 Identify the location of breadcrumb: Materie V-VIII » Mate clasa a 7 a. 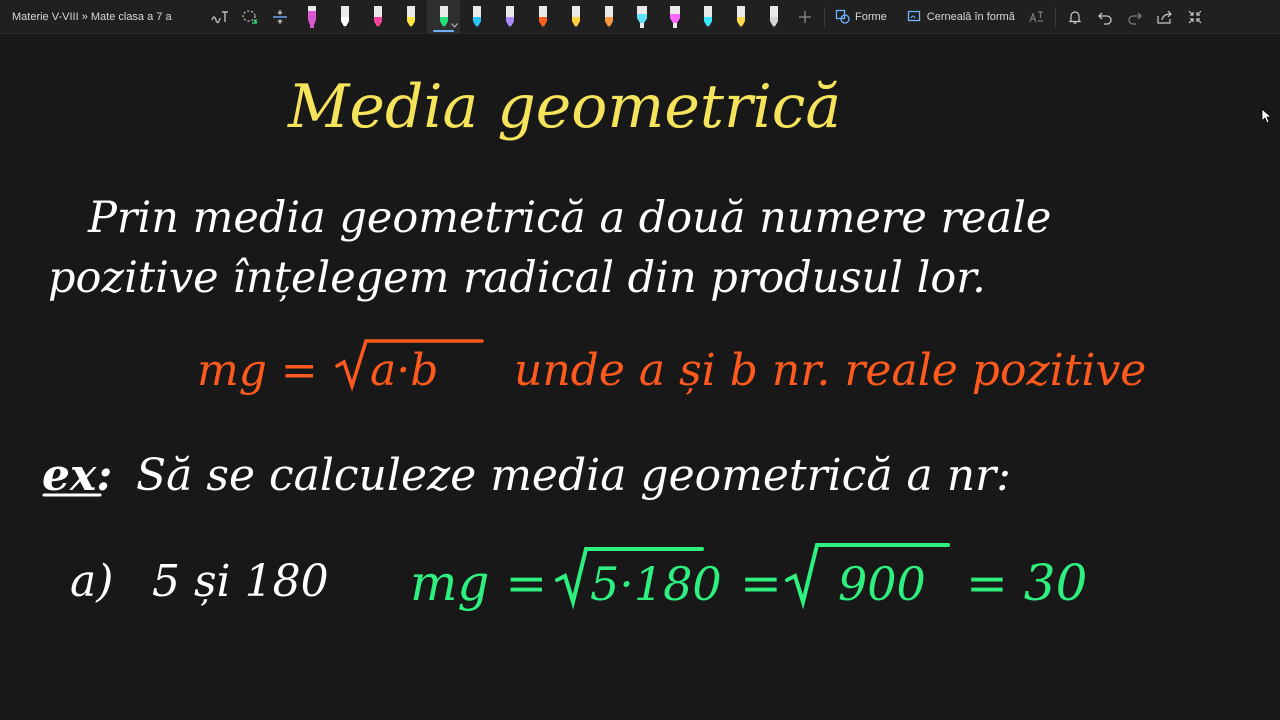
(102, 17).